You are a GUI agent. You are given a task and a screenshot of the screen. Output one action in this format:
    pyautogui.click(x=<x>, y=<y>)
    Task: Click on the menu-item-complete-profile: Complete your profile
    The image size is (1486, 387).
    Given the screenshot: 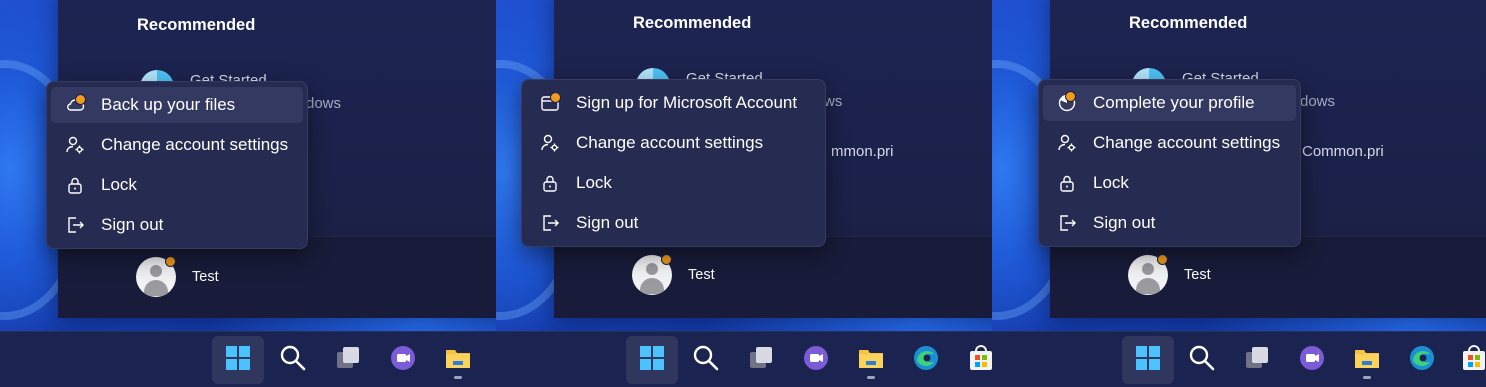 What is the action you would take?
    pyautogui.click(x=1169, y=103)
    